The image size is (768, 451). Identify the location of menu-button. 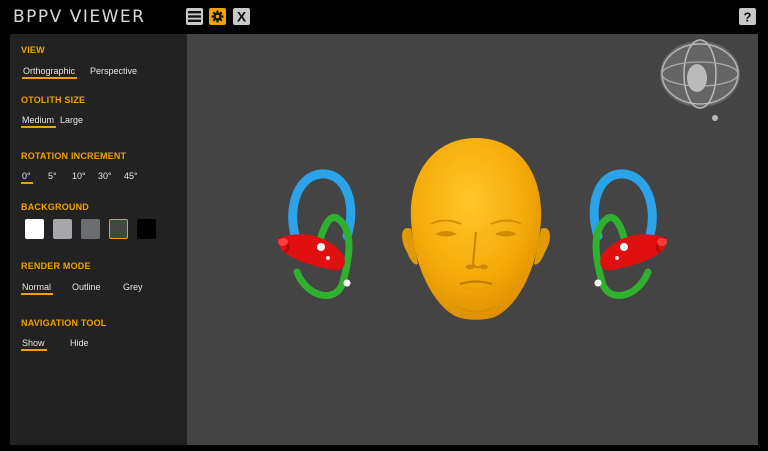
(194, 16).